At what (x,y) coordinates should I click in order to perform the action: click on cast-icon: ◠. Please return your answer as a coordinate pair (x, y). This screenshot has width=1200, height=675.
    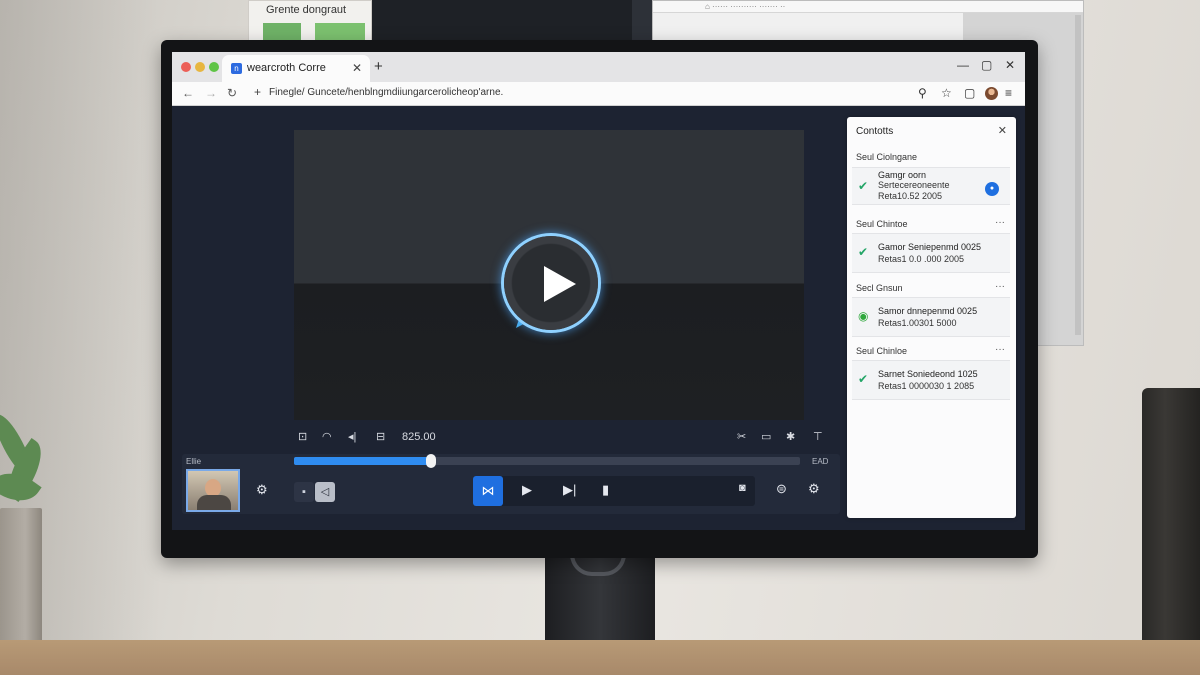
    Looking at the image, I should click on (327, 436).